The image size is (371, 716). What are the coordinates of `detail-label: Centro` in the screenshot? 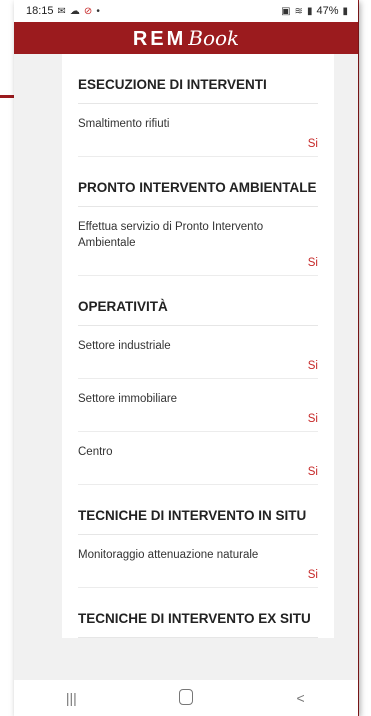 It's located at (95, 452).